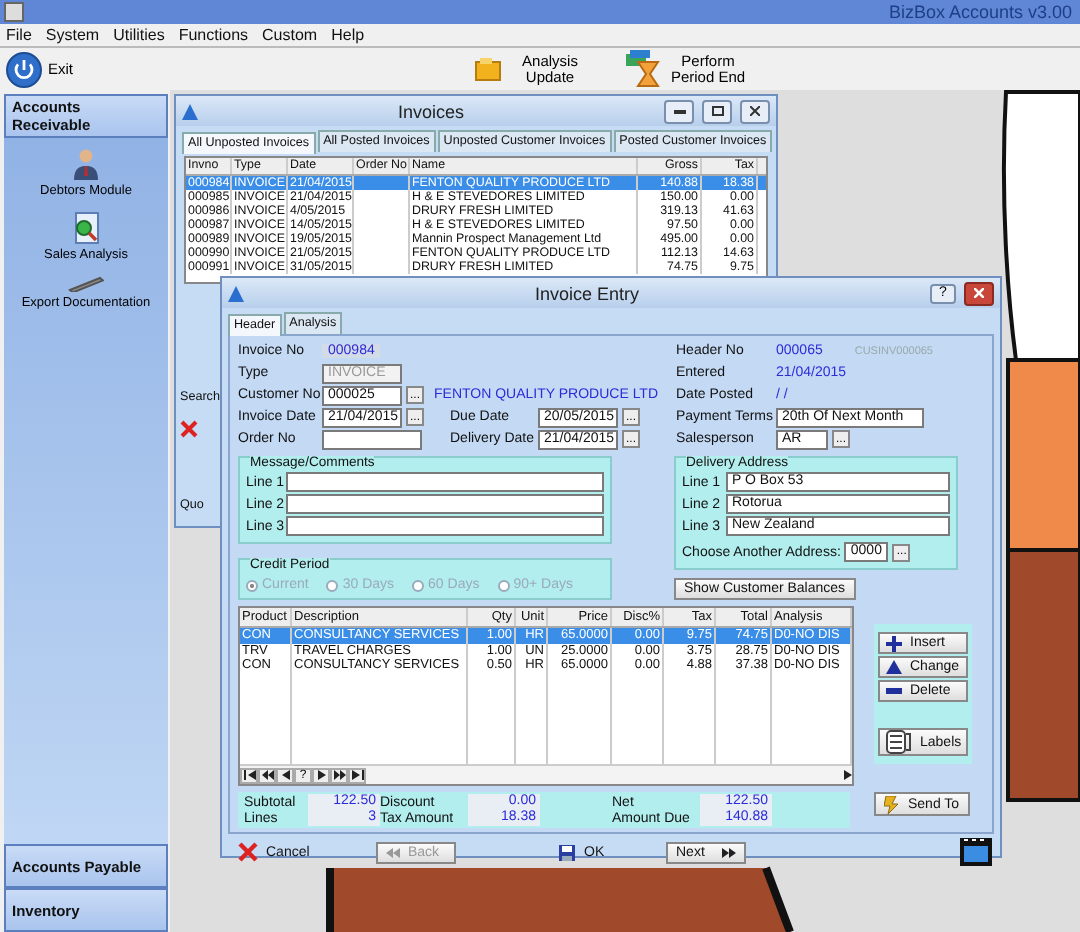 The image size is (1080, 932). I want to click on menu-item: Utilities, so click(139, 35).